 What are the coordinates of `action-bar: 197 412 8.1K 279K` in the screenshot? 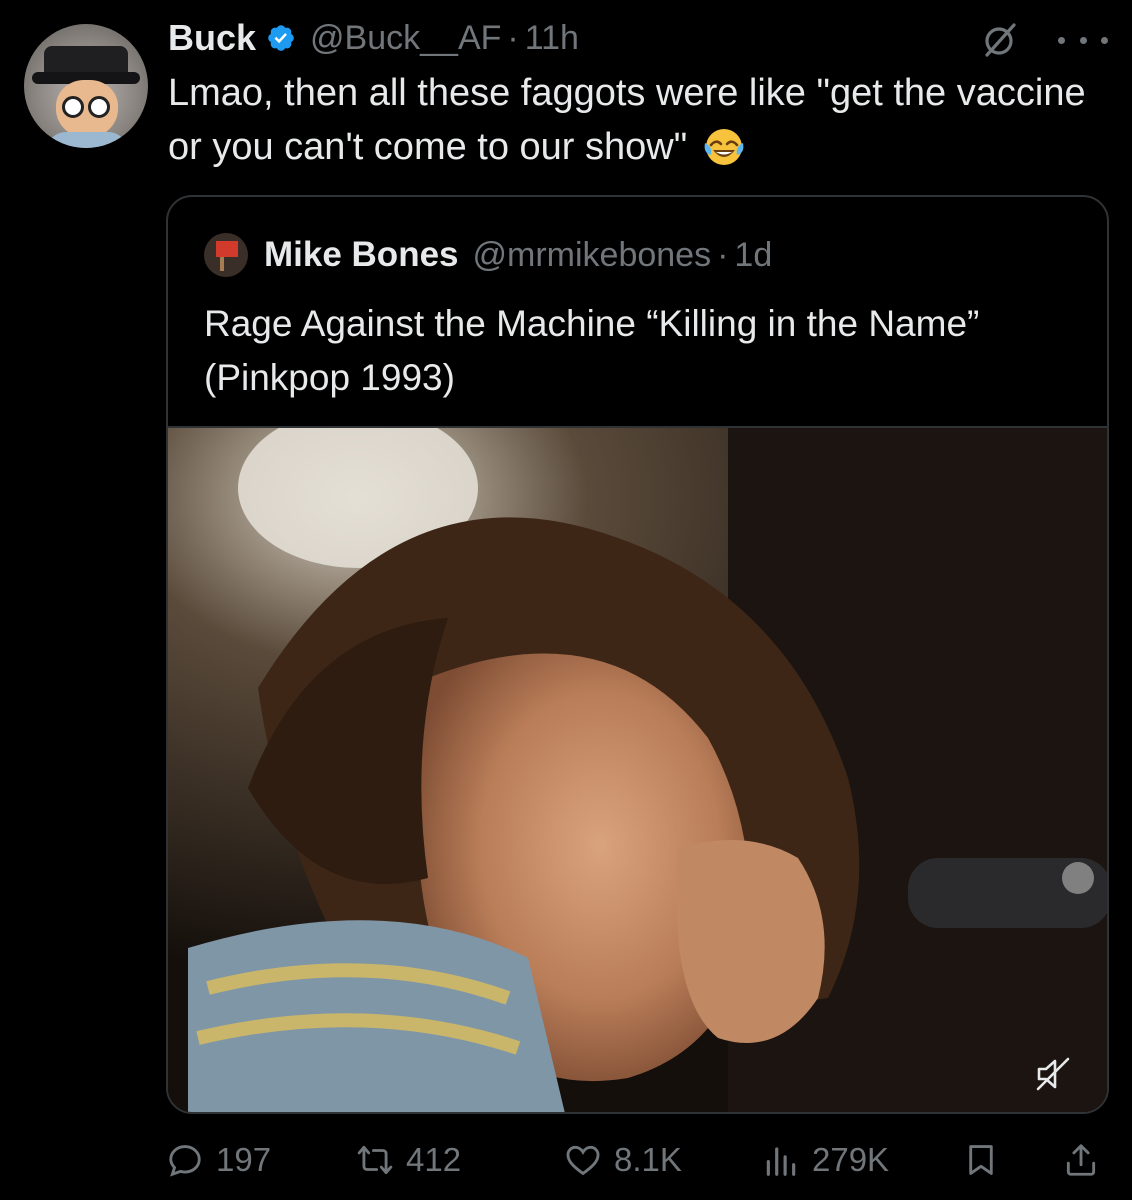 It's located at (638, 1160).